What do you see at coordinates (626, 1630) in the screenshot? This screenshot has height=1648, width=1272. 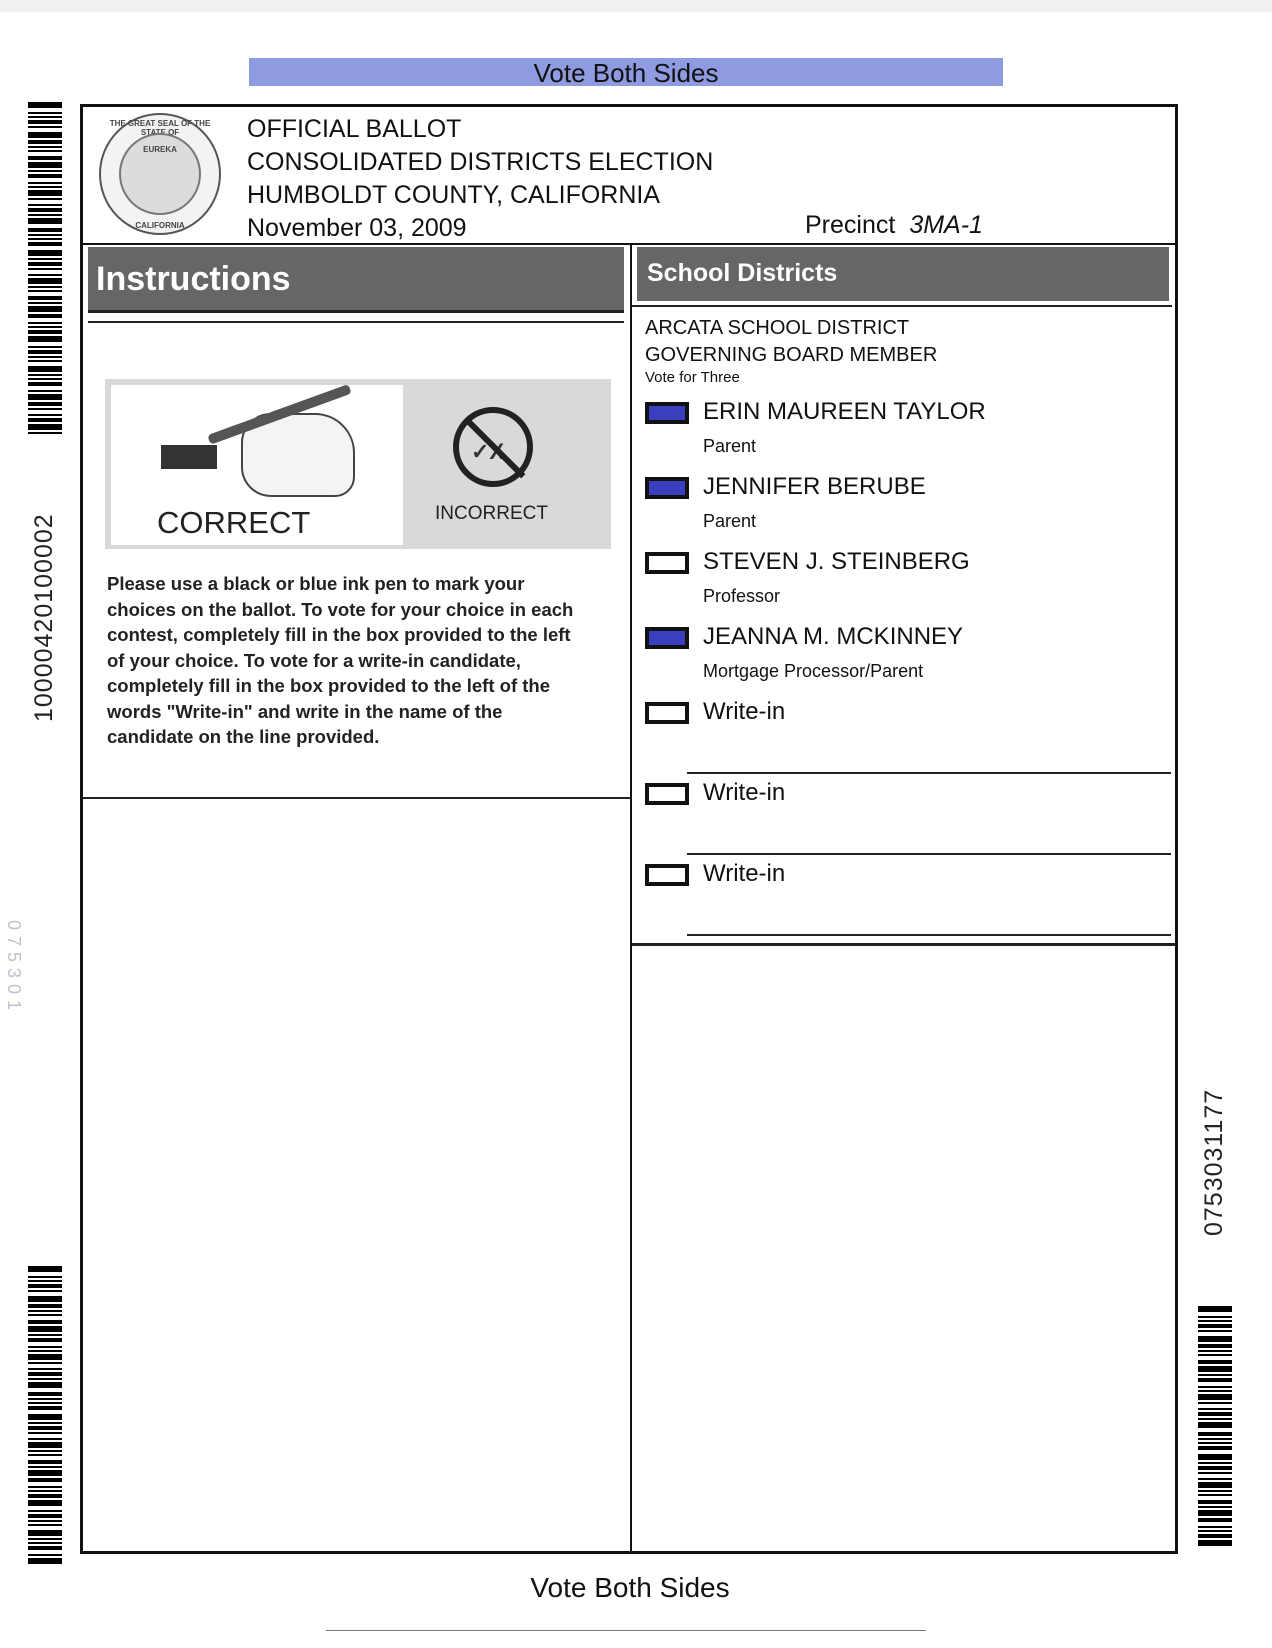 I see `footer-rule` at bounding box center [626, 1630].